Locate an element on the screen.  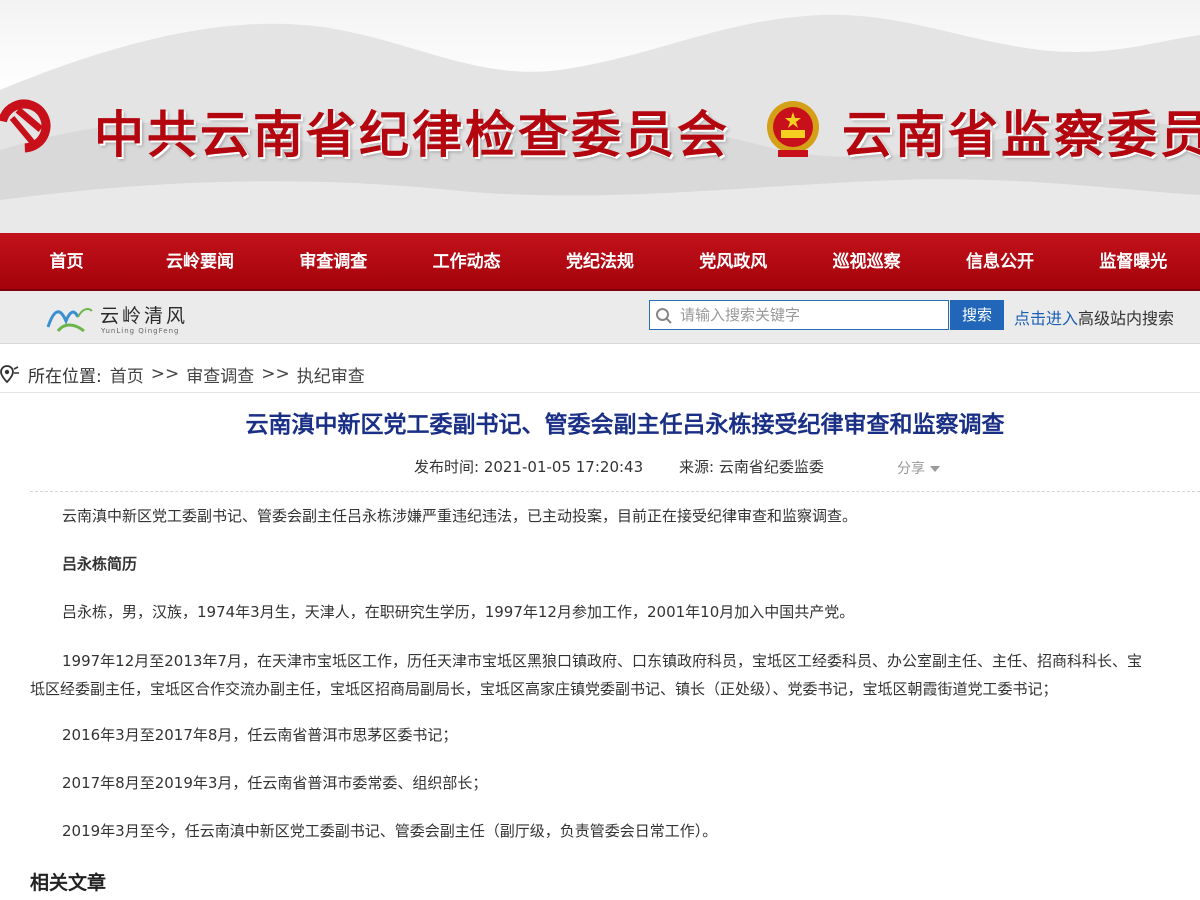
sub-bar: 云岭清风 YunLing QingFeng 搜索 点击进入高级站内搜索 is located at coordinates (600, 317).